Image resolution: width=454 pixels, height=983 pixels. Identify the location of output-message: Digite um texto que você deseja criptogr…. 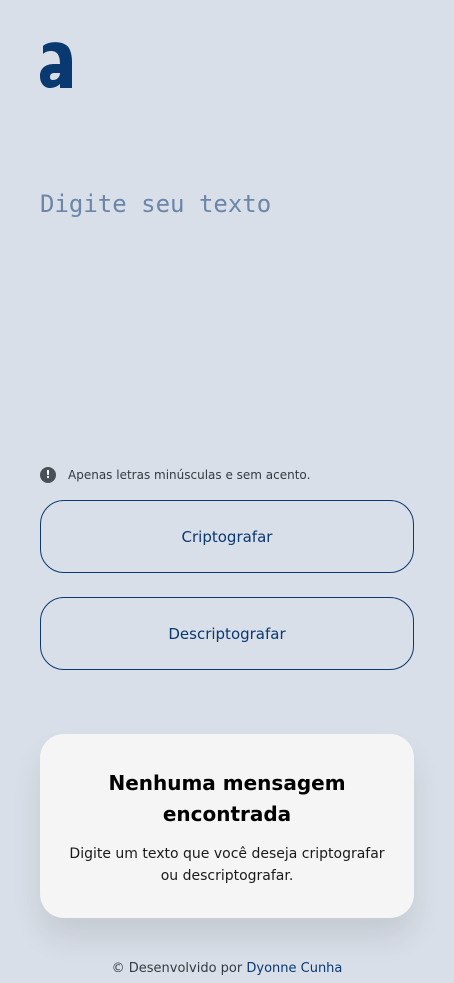
(227, 865).